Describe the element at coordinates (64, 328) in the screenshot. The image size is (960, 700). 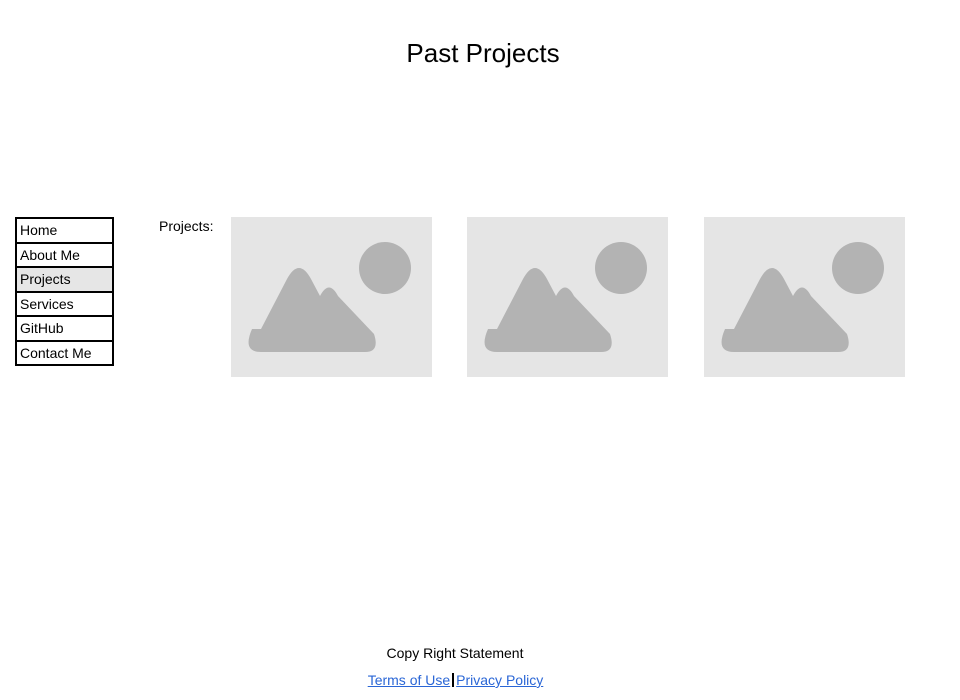
I see `nav-item-github: GitHub` at that location.